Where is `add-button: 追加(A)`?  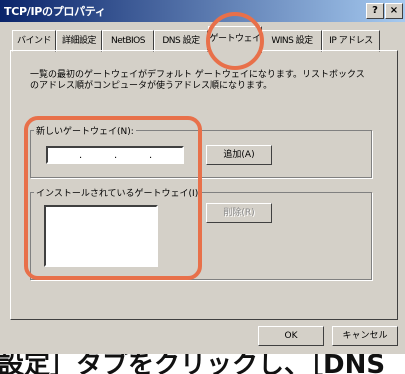
add-button: 追加(A) is located at coordinates (239, 155).